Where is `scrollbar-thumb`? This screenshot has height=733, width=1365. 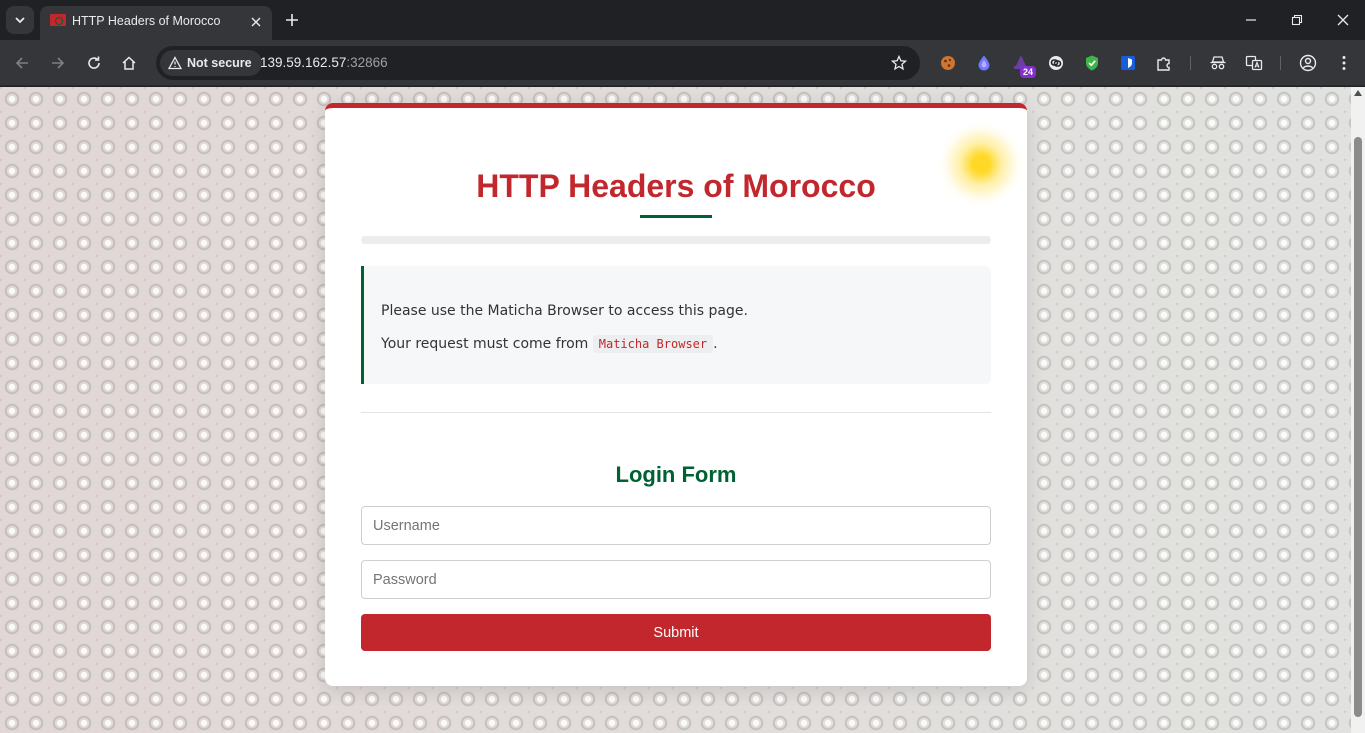
scrollbar-thumb is located at coordinates (1358, 427).